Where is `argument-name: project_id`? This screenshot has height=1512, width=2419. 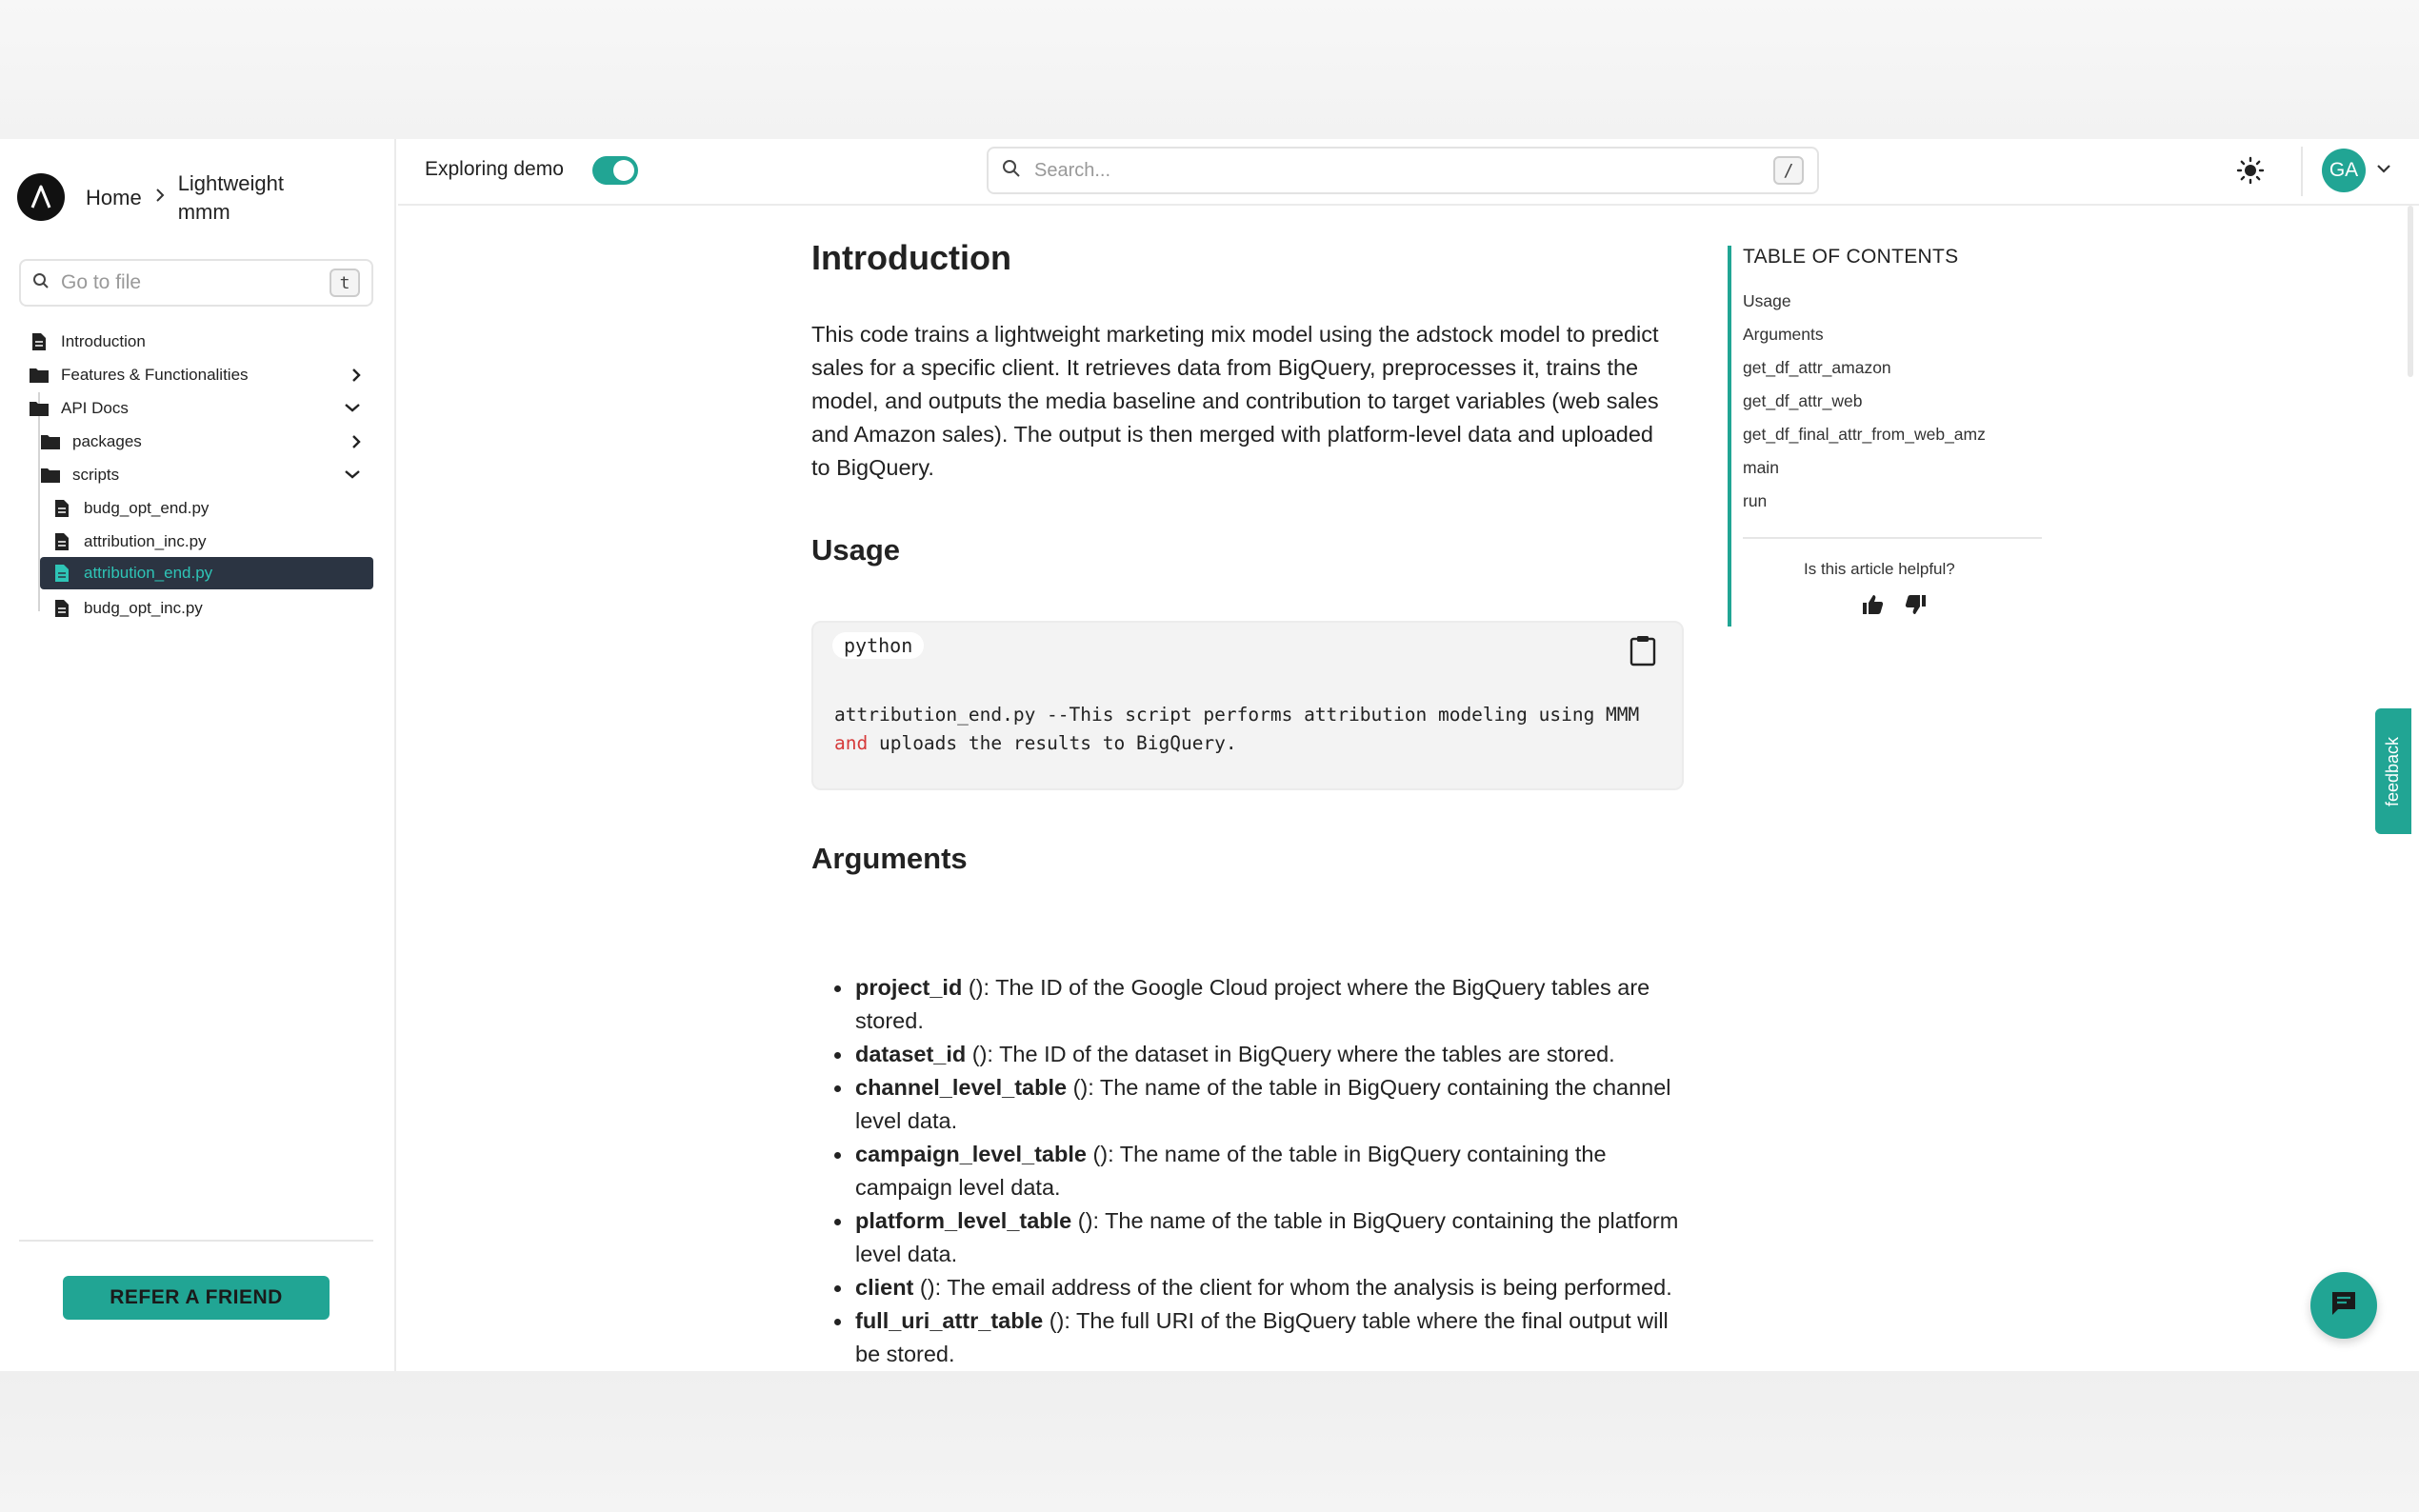
argument-name: project_id is located at coordinates (909, 987).